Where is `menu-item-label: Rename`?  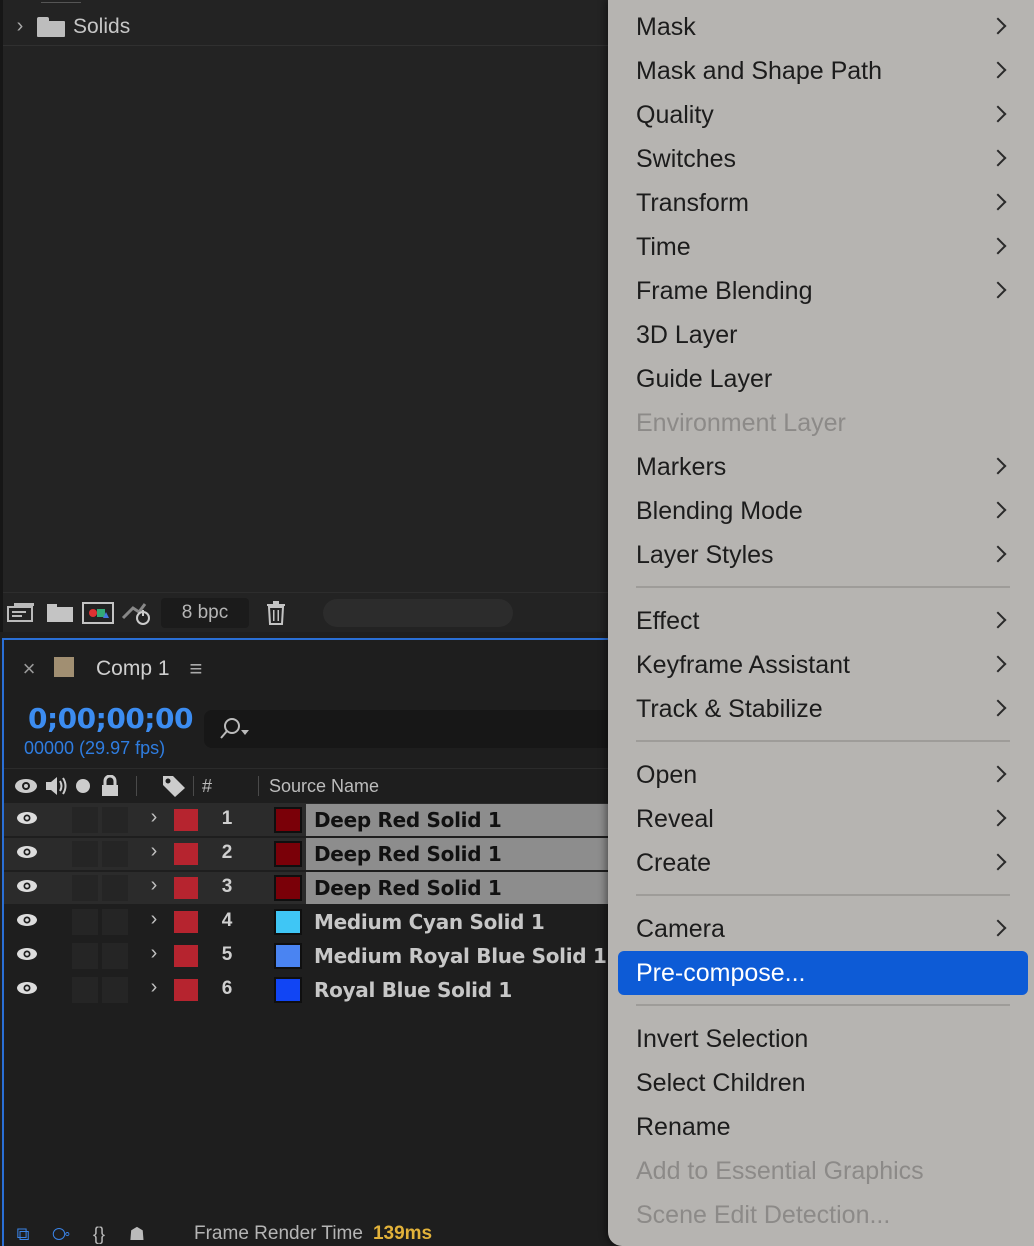
menu-item-label: Rename is located at coordinates (683, 1126).